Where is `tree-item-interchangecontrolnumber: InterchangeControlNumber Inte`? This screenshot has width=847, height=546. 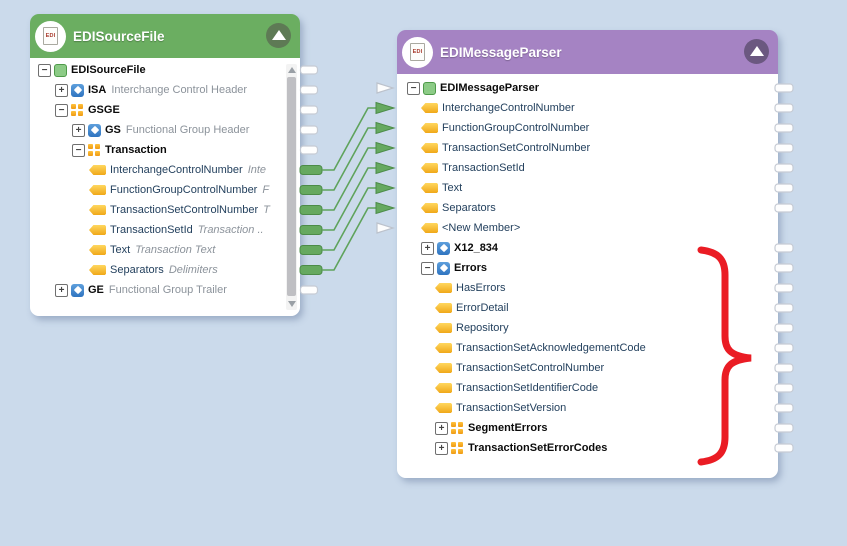 tree-item-interchangecontrolnumber: InterchangeControlNumber Inte is located at coordinates (157, 170).